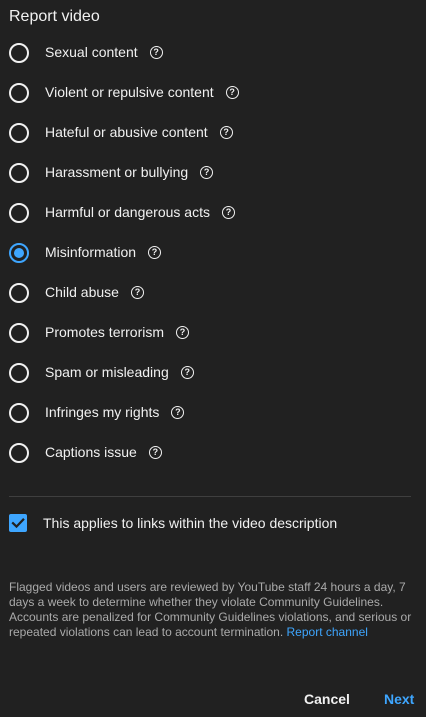  Describe the element at coordinates (126, 132) in the screenshot. I see `option-label: Hateful or abusive content` at that location.